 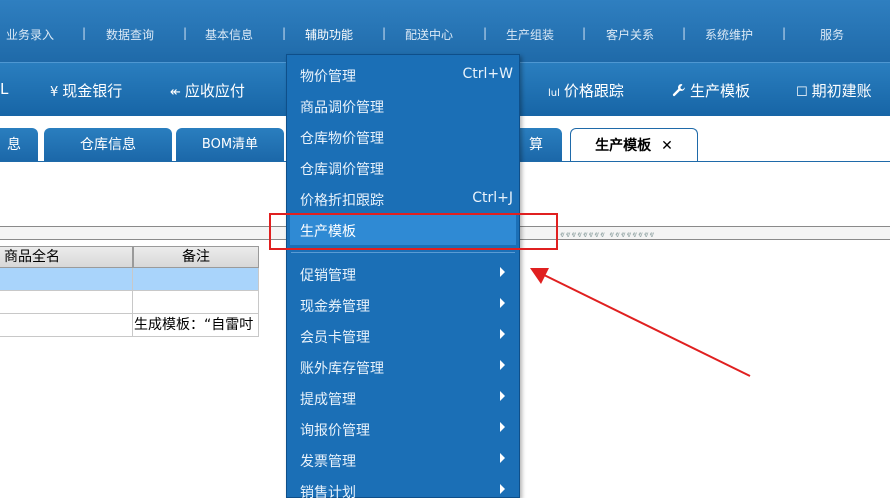 I want to click on menu-item-label: 账外库存管理, so click(x=342, y=369).